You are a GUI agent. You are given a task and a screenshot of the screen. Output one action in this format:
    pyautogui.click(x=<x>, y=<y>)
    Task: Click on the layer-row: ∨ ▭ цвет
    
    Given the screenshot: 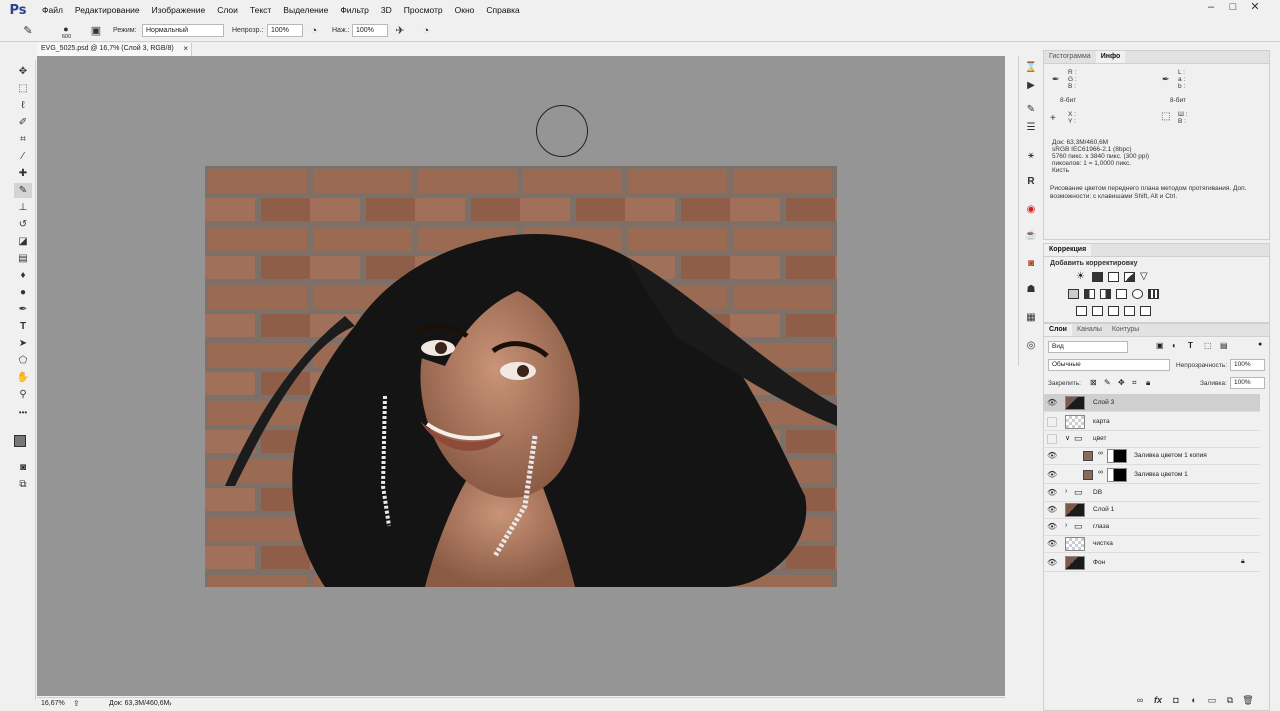 What is the action you would take?
    pyautogui.click(x=1151, y=439)
    